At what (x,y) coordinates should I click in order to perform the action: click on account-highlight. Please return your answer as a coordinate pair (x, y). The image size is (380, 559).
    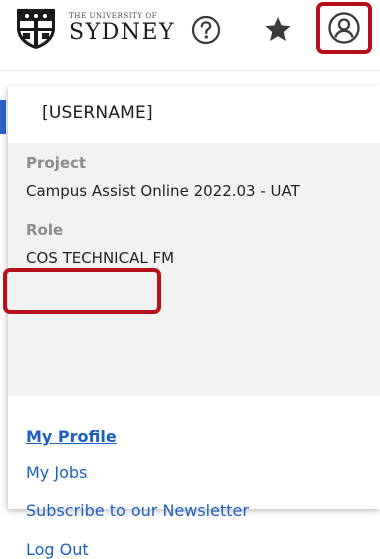
    Looking at the image, I should click on (344, 28).